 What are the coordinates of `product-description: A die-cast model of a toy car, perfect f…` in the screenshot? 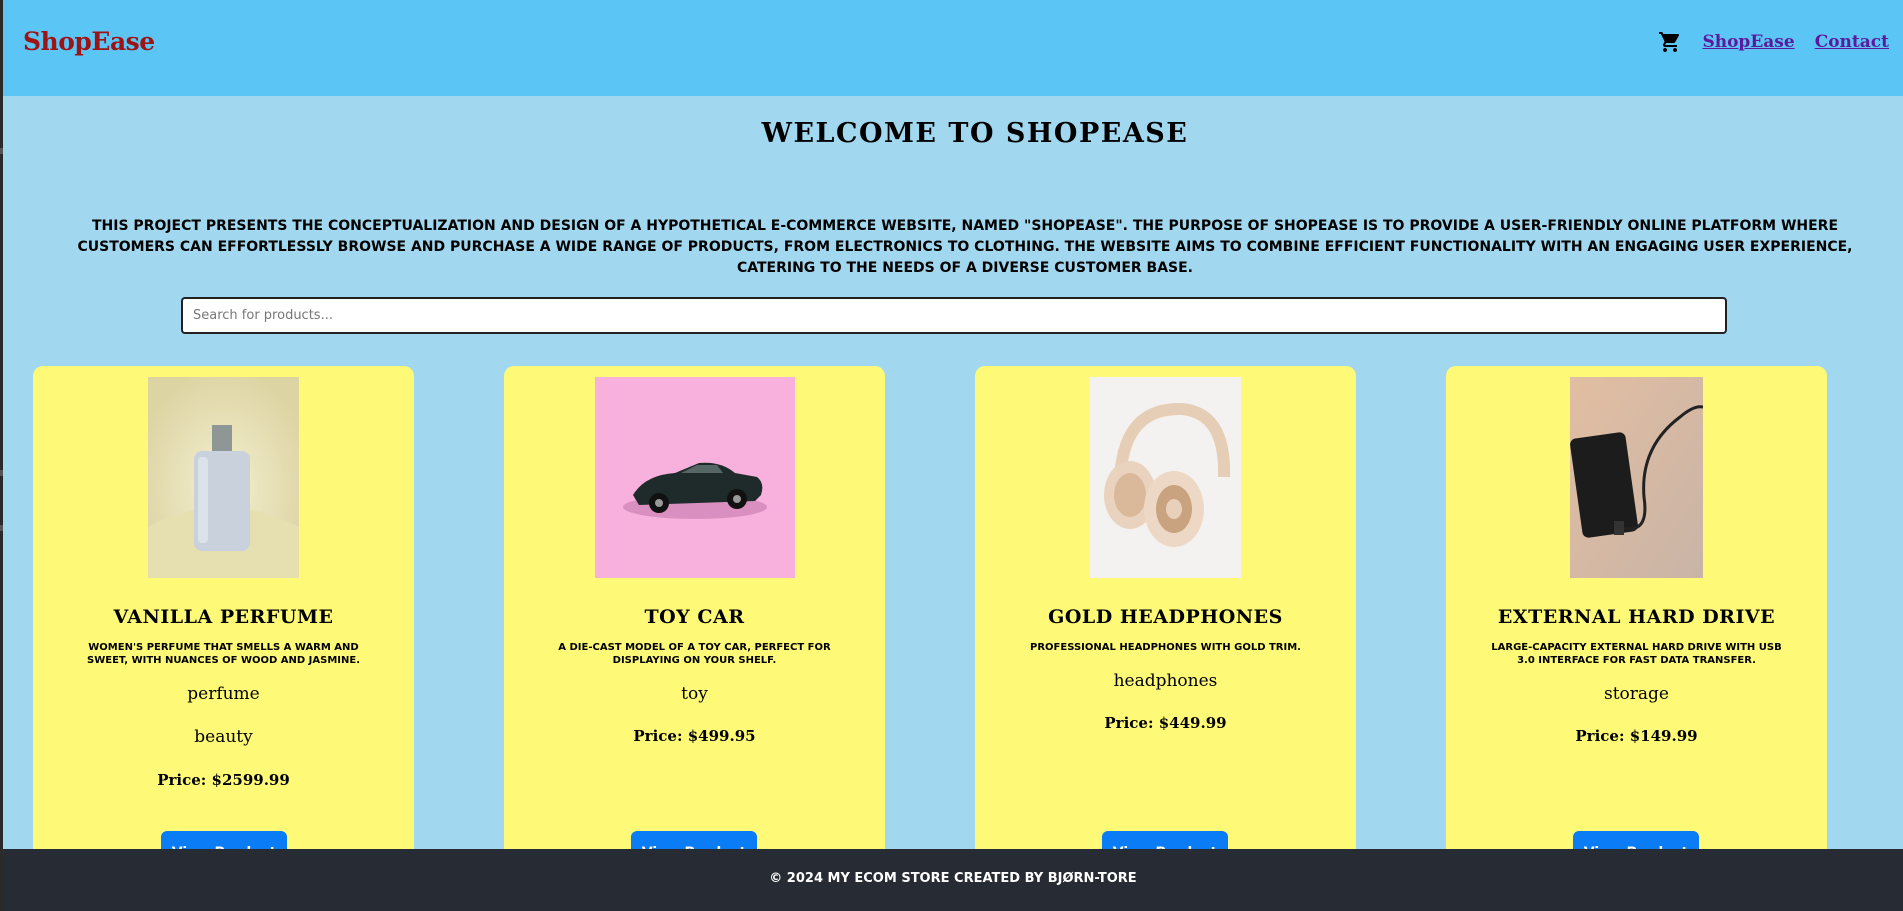 It's located at (694, 654).